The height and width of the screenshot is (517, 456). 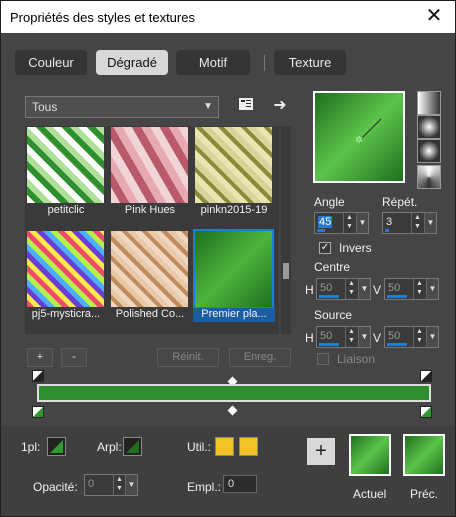 What do you see at coordinates (132, 62) in the screenshot?
I see `tab-degrade: Dégradé` at bounding box center [132, 62].